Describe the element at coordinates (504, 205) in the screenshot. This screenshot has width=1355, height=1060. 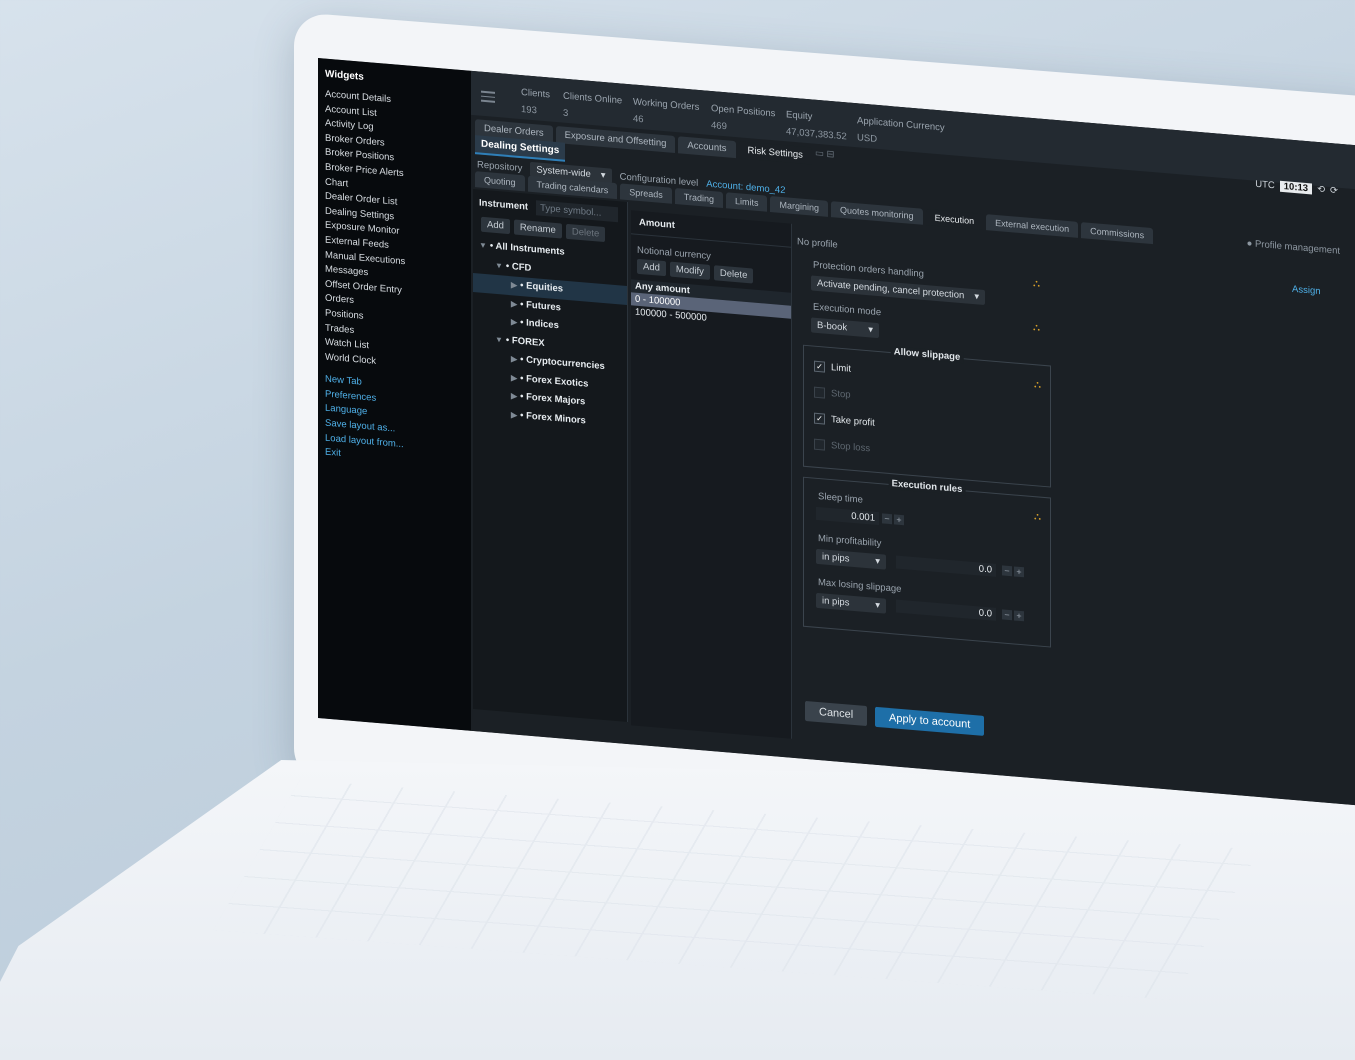
I see `instrument-label: Instrument` at that location.